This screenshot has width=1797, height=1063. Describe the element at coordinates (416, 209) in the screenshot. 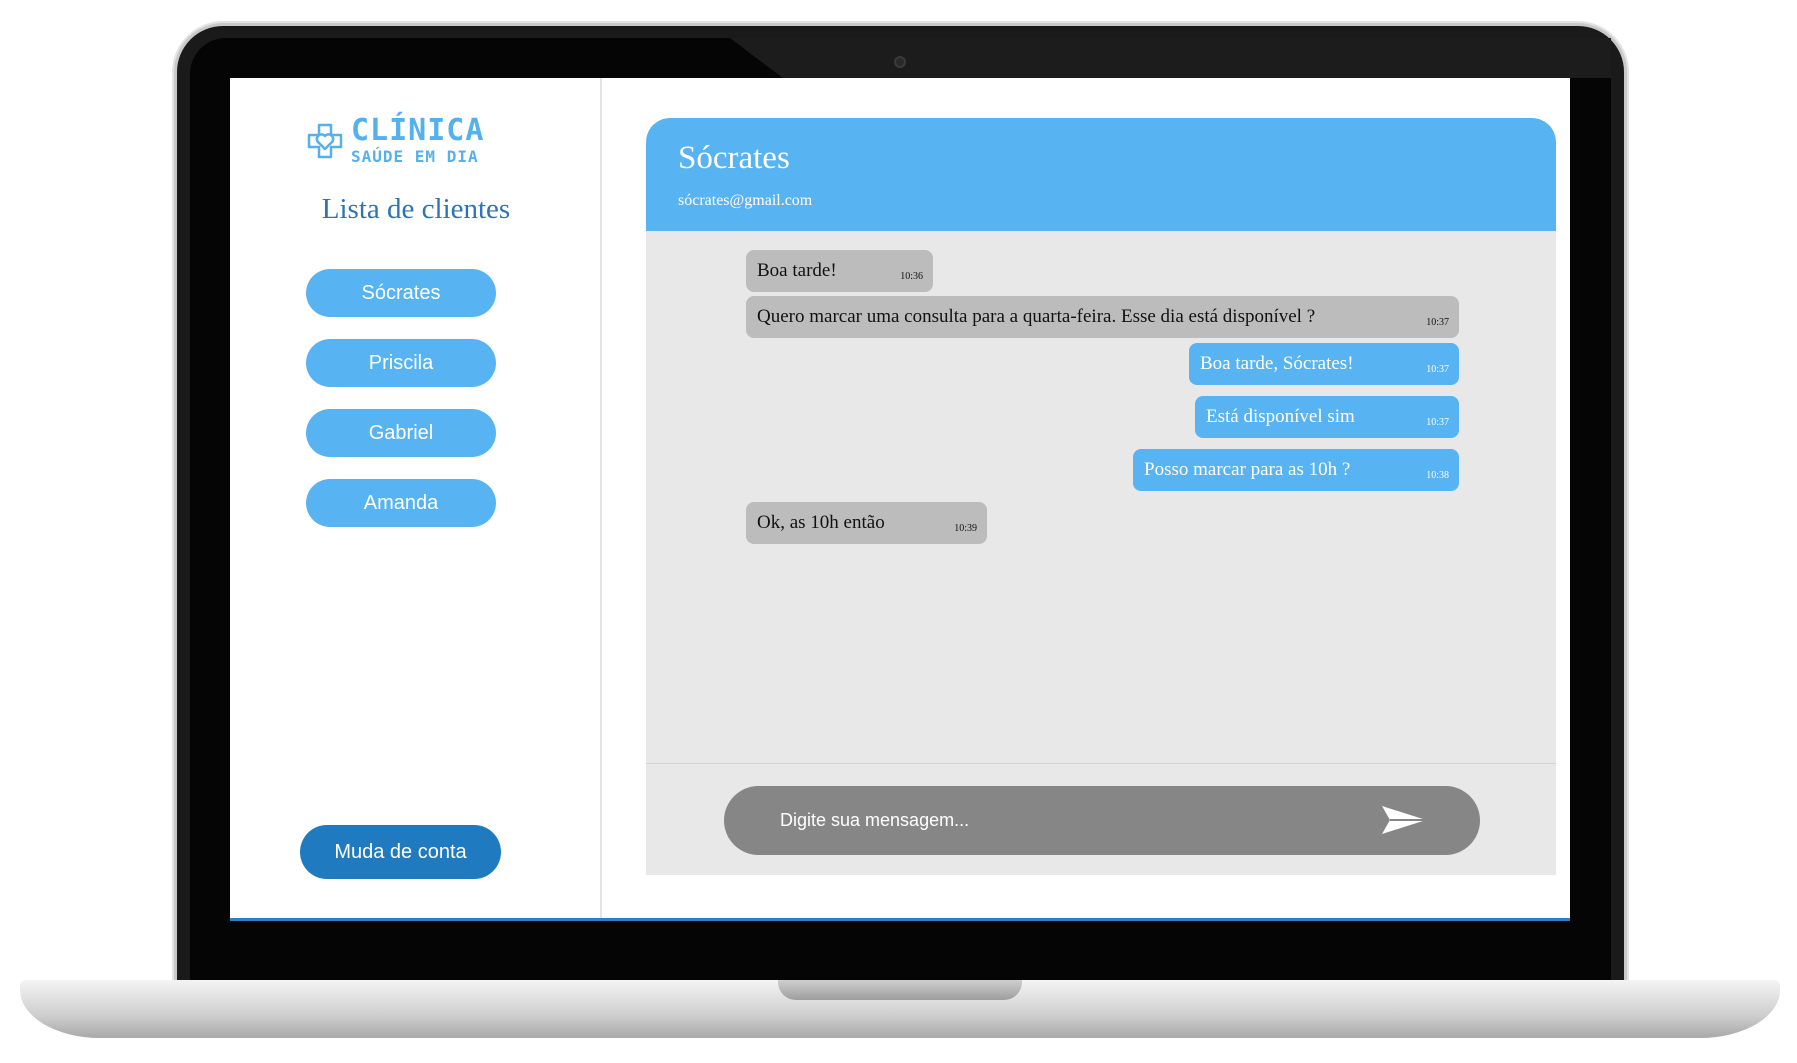

I see `client-list-title: Lista de clientes` at that location.